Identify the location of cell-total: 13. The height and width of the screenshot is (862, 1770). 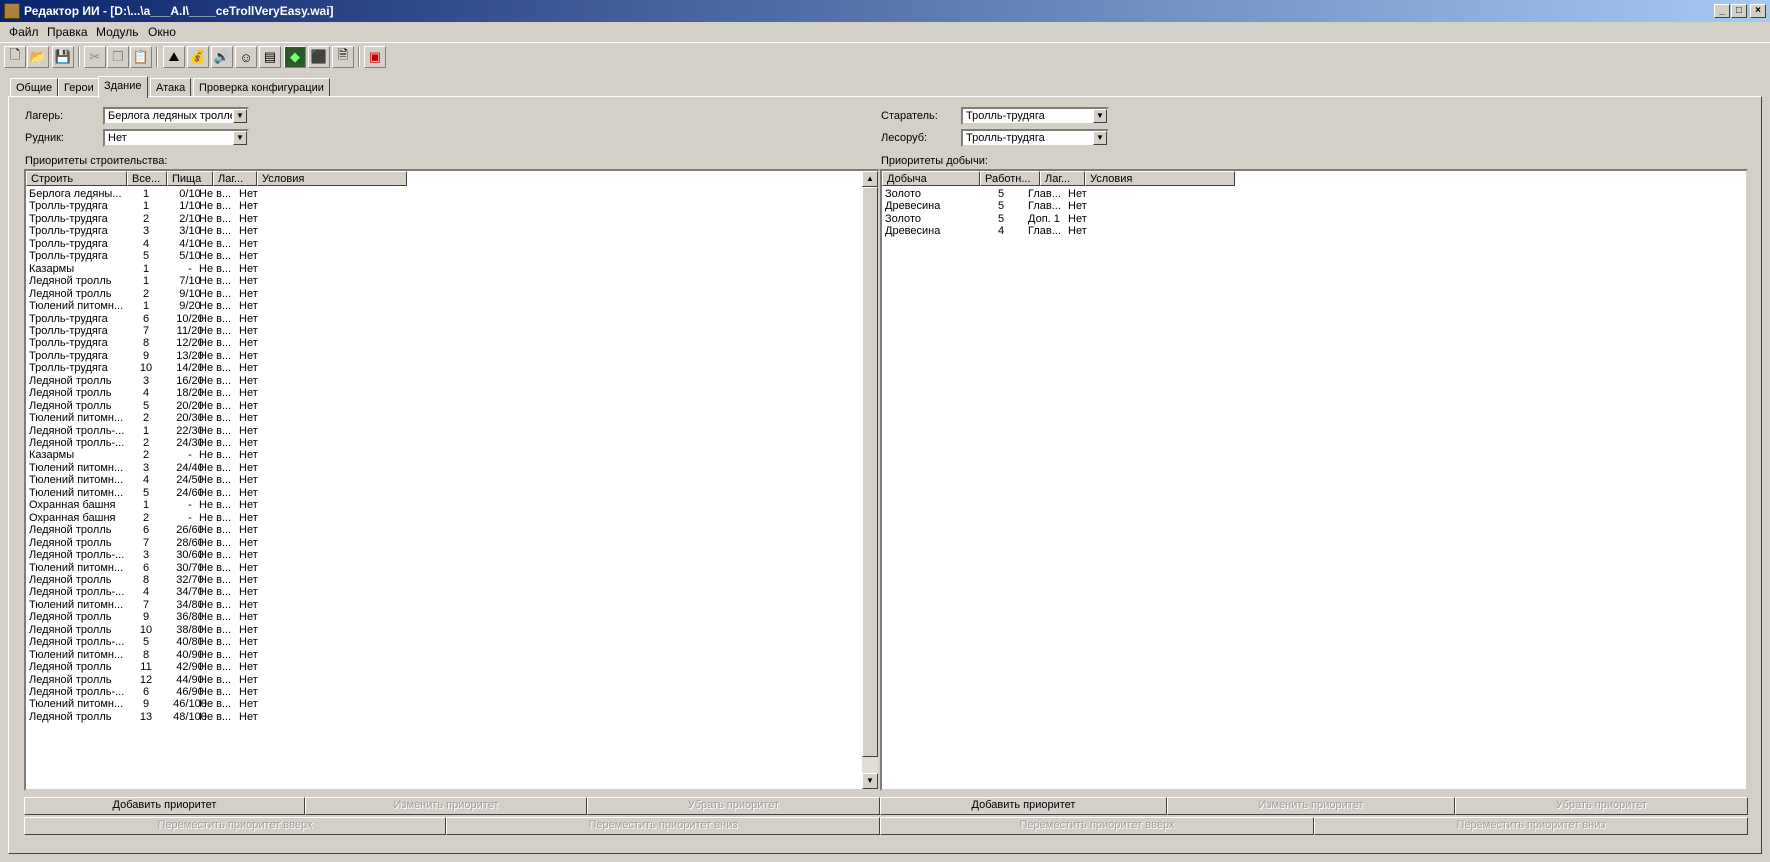
(146, 716).